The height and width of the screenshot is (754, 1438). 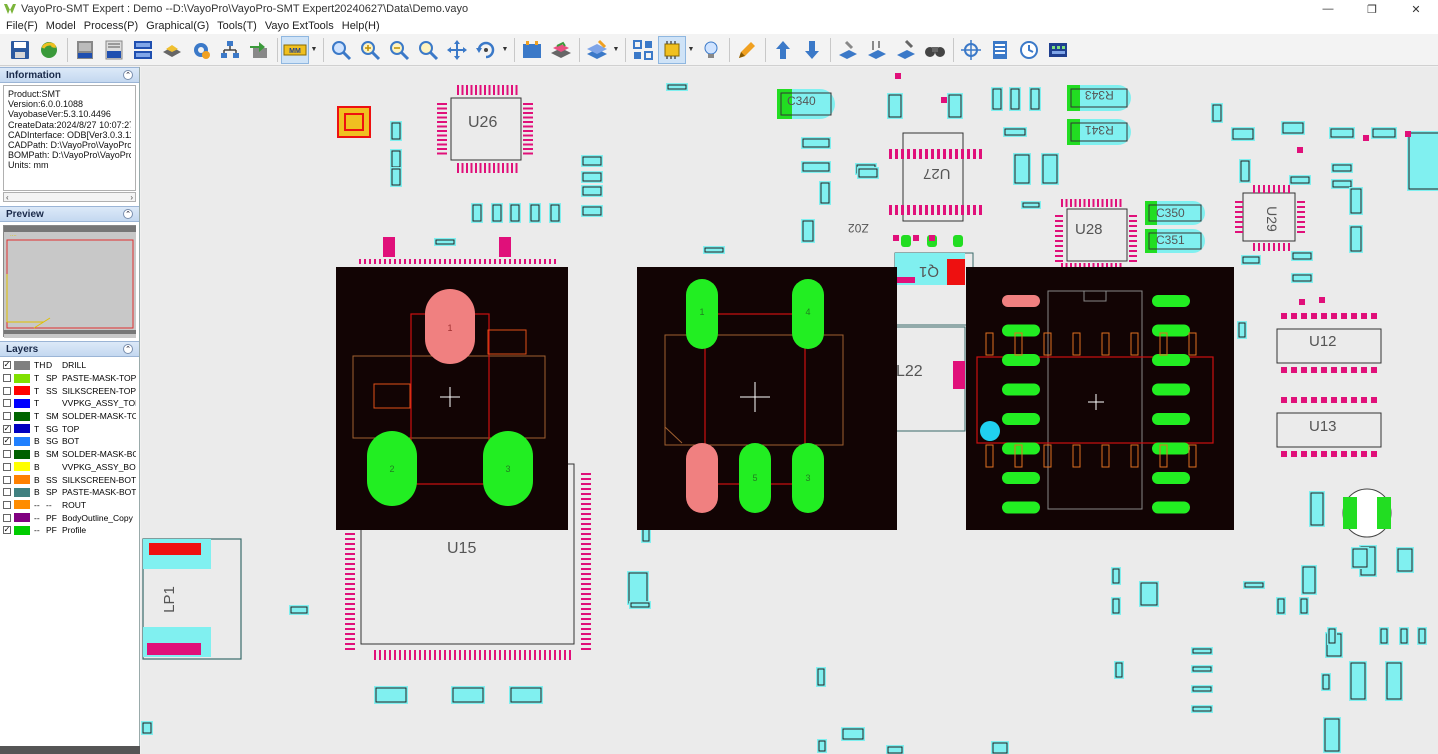 What do you see at coordinates (691, 50) in the screenshot?
I see `chip-dropdown-arrow: ▼` at bounding box center [691, 50].